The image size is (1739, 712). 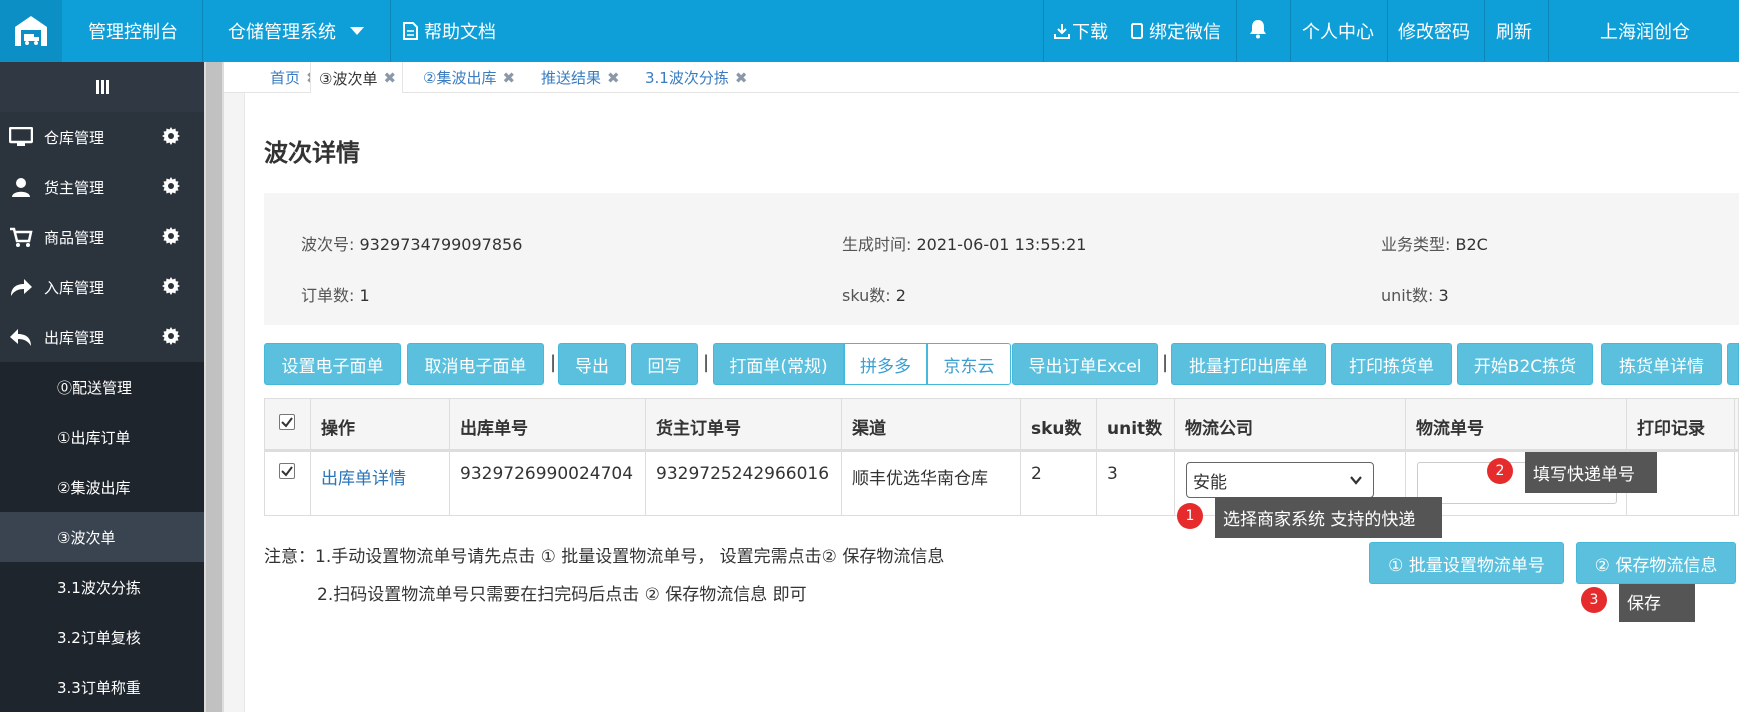 What do you see at coordinates (743, 474) in the screenshot?
I see `owner-order-no-cell: 9329725242966016` at bounding box center [743, 474].